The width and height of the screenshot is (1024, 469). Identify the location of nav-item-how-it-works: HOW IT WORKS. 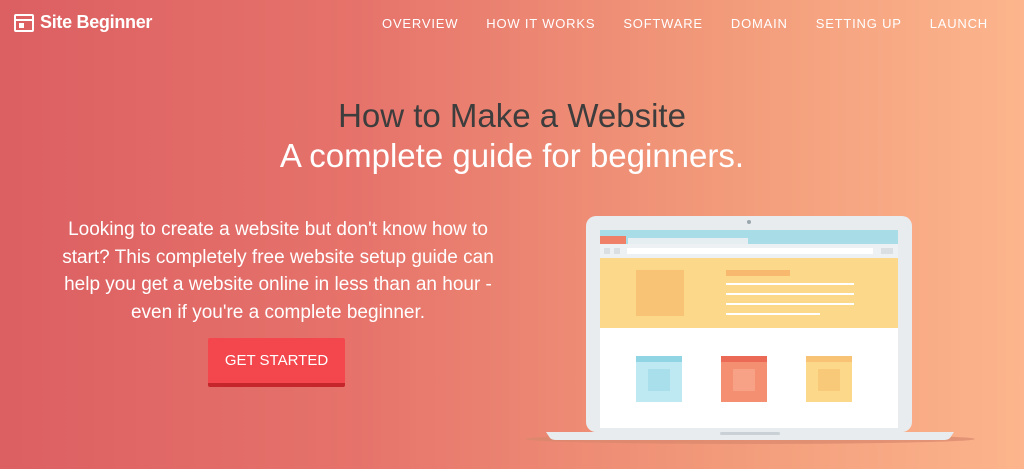
(540, 23).